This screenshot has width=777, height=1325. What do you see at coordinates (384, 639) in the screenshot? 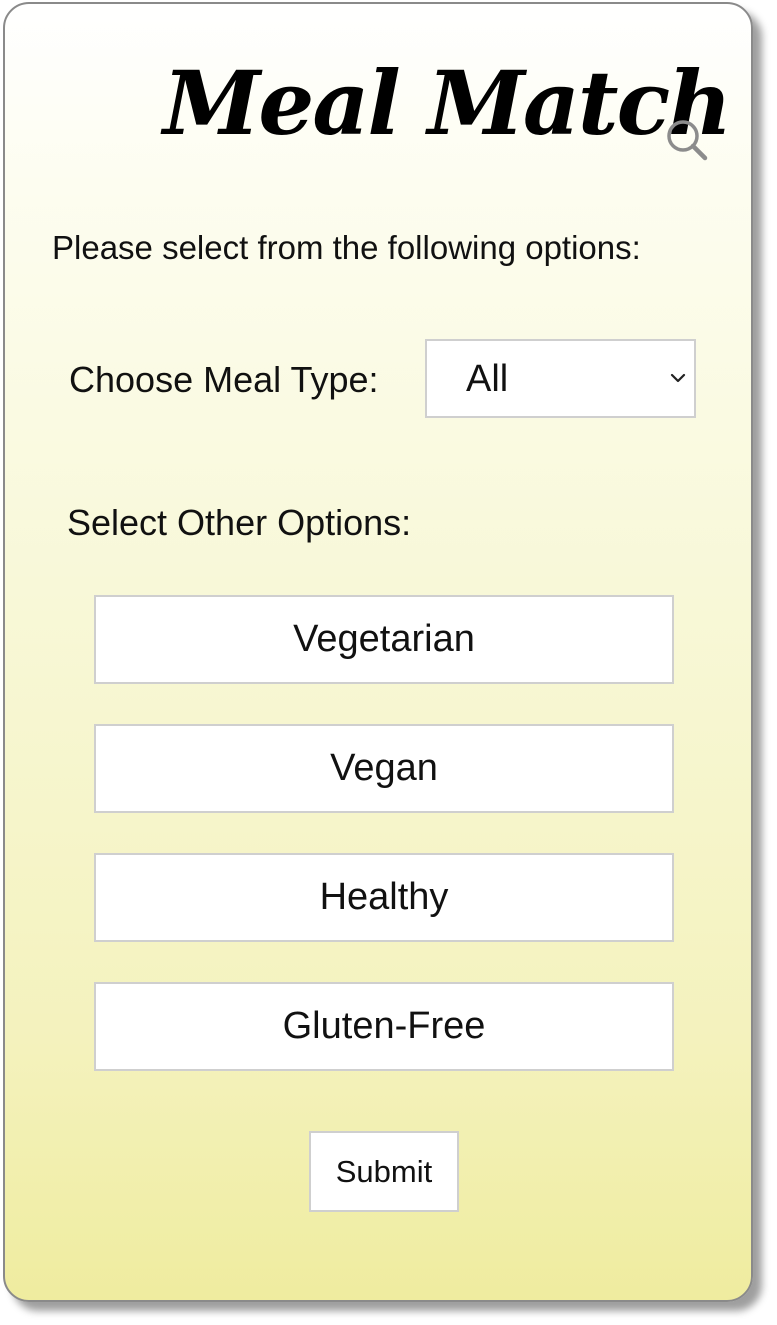
I see `vegetarian-option-button: Vegetarian` at bounding box center [384, 639].